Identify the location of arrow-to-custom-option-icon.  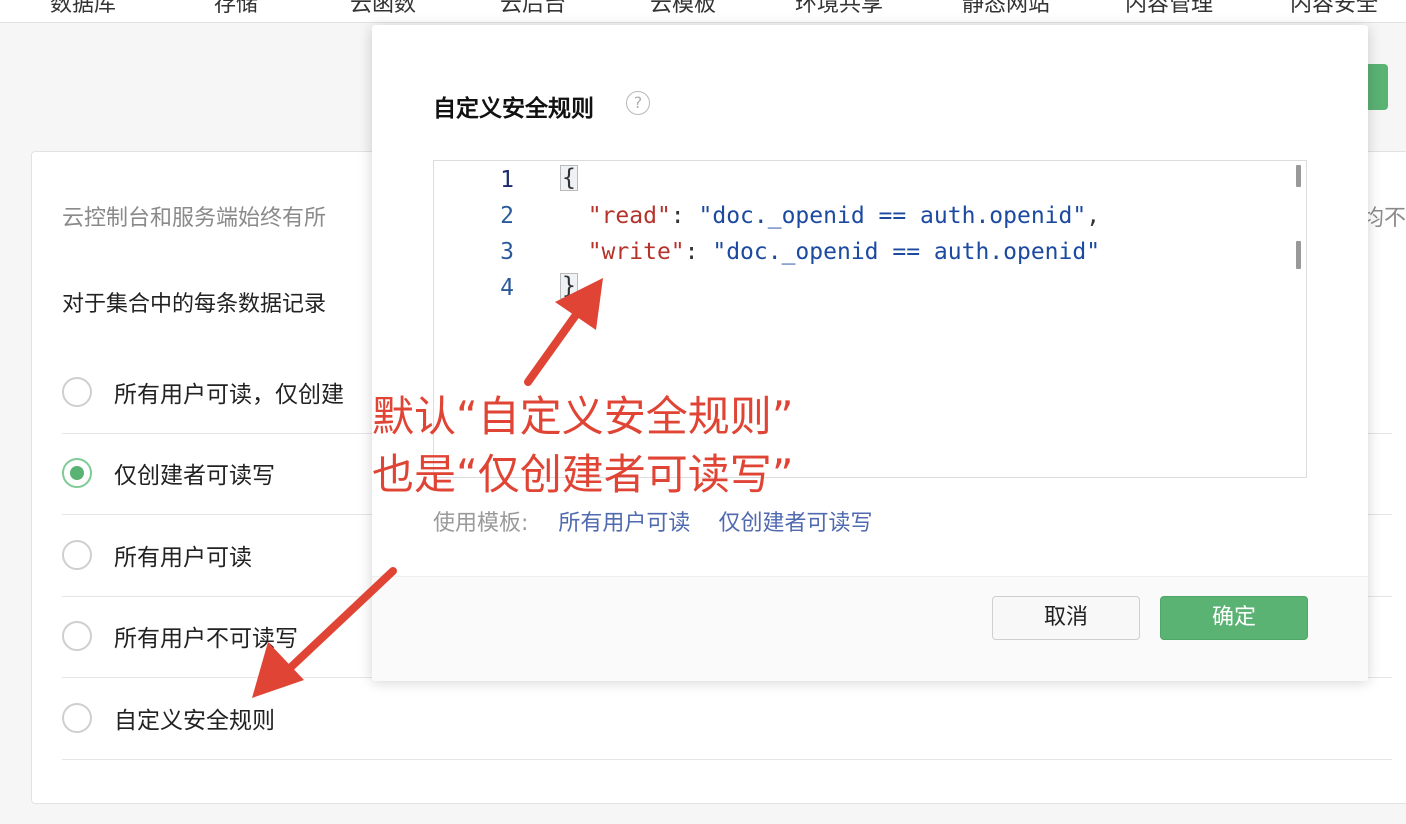
(324, 632).